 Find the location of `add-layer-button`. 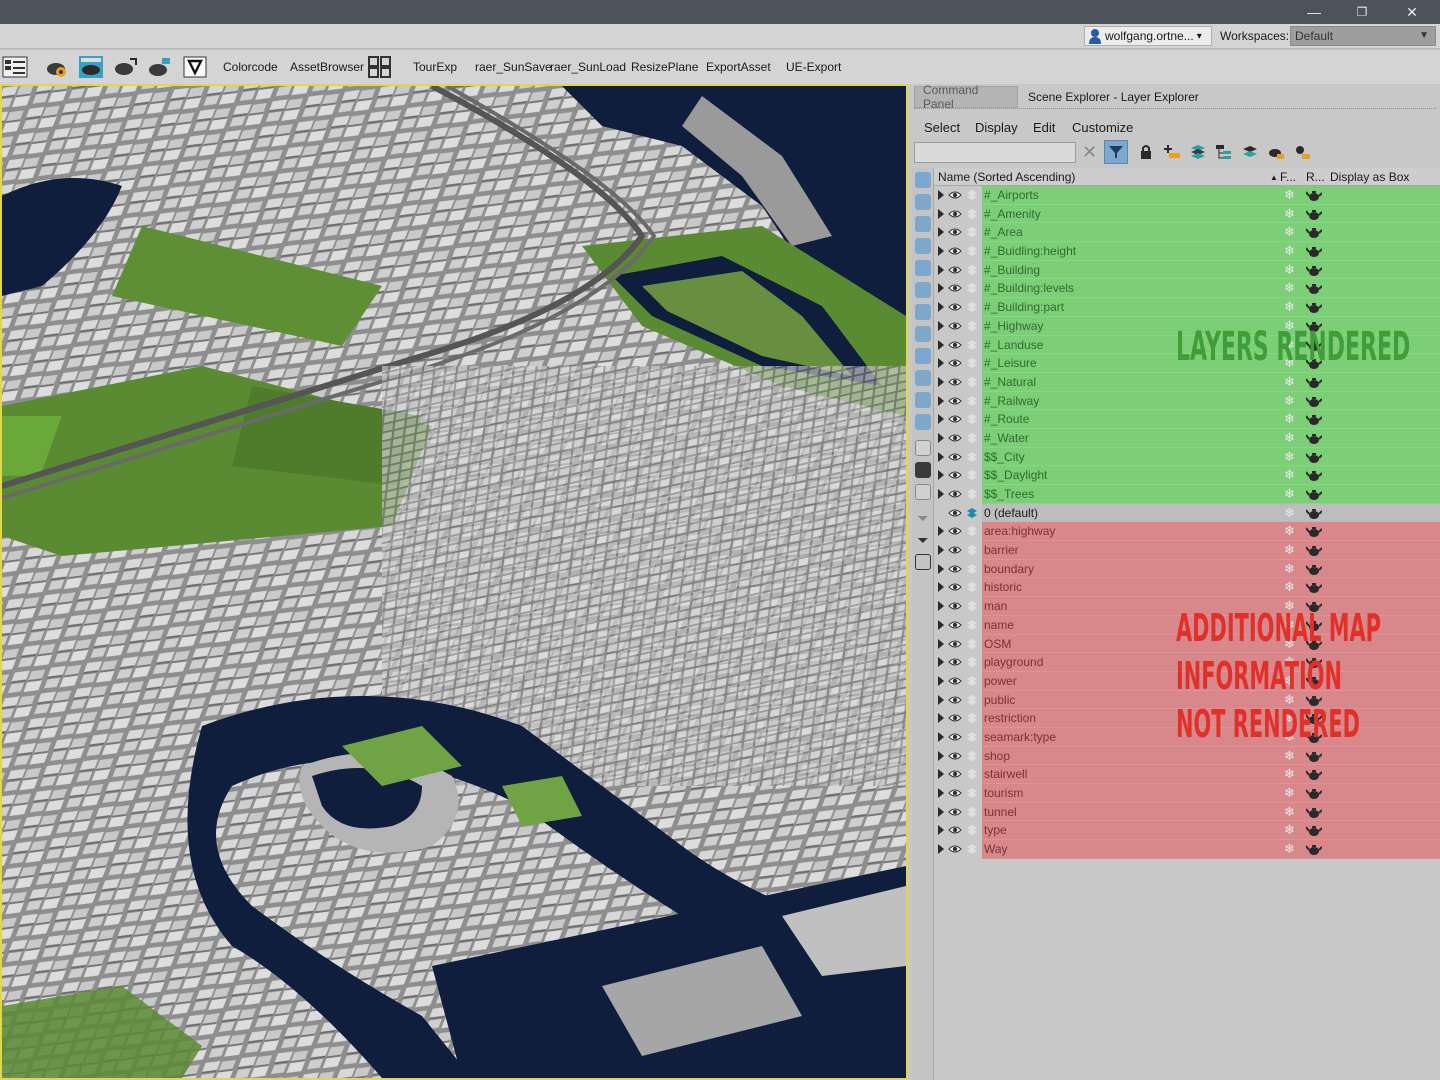

add-layer-button is located at coordinates (1172, 152).